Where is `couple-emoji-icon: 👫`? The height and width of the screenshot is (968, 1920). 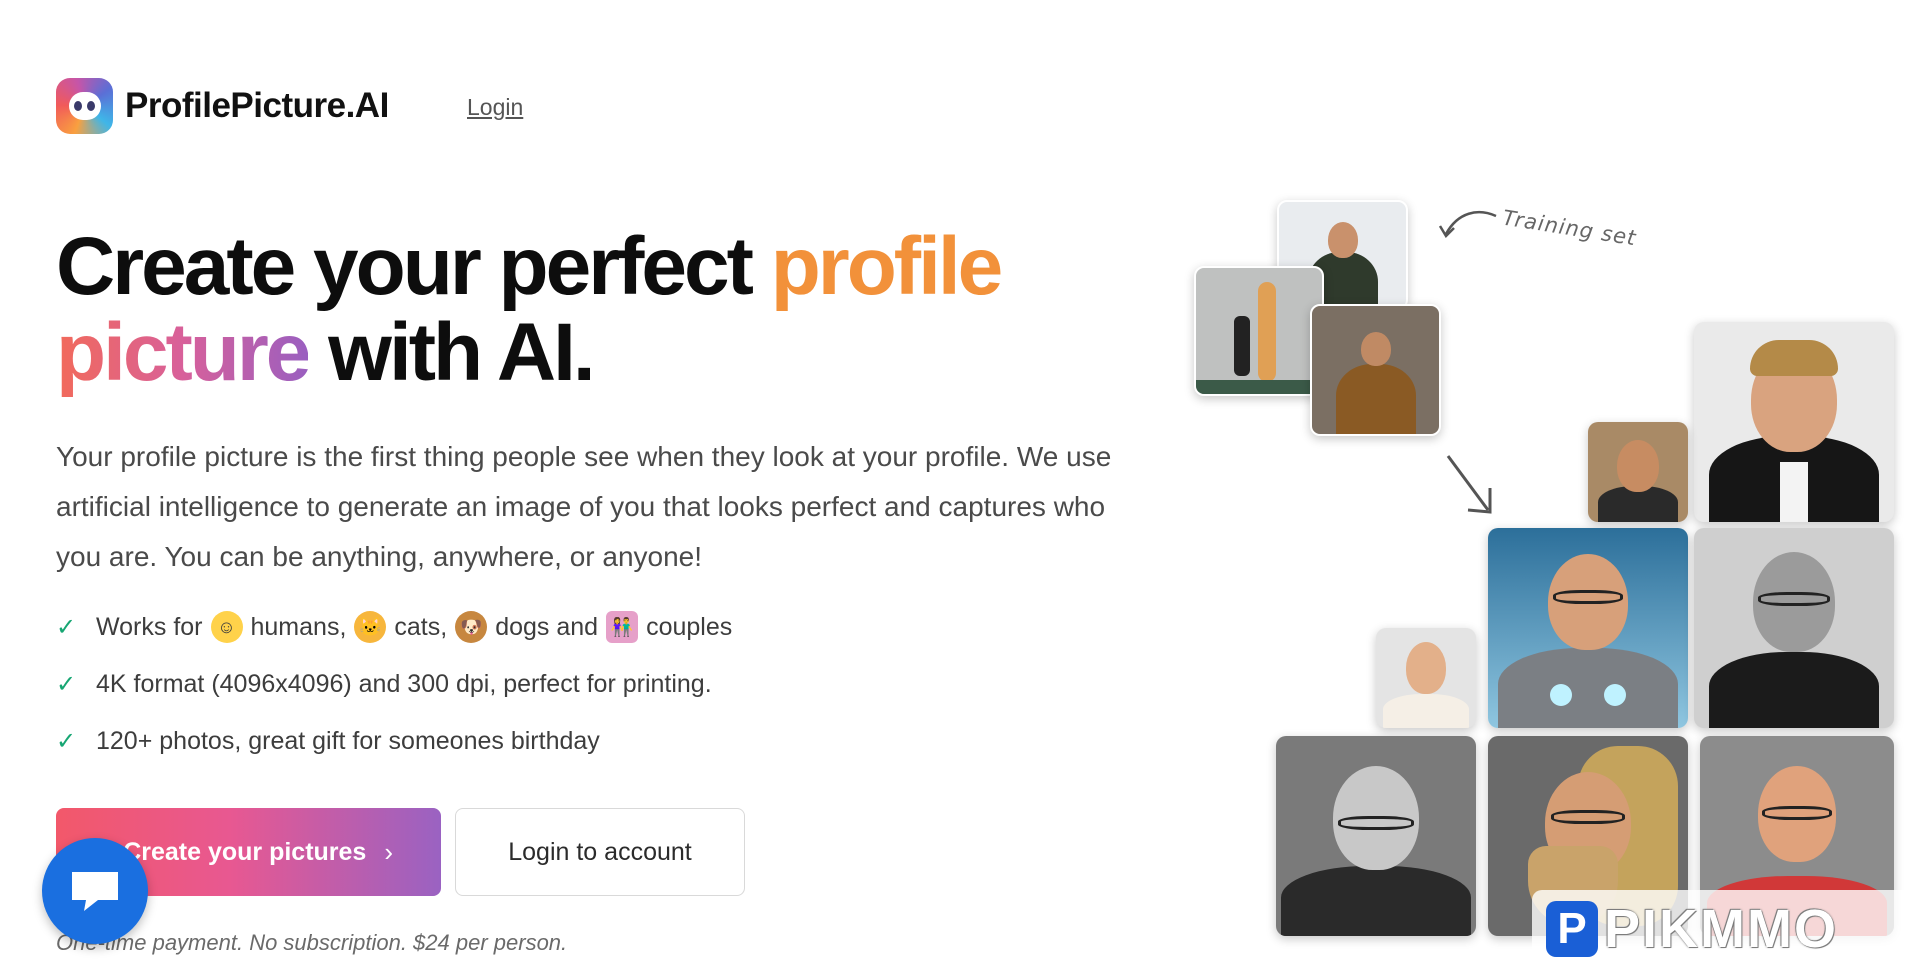
couple-emoji-icon: 👫 is located at coordinates (622, 627).